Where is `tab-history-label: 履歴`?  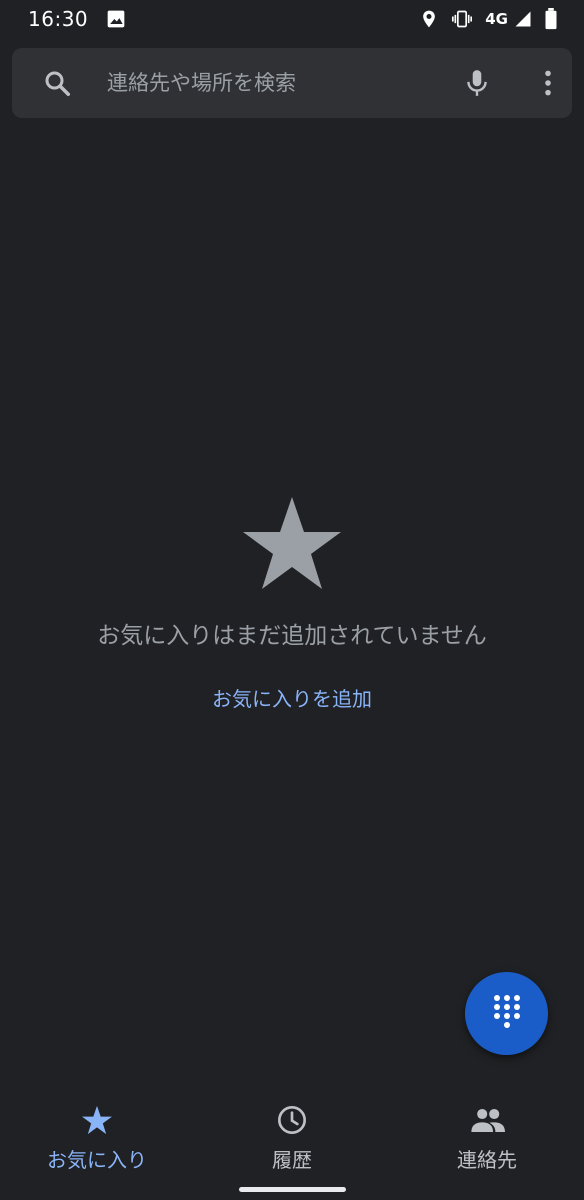 tab-history-label: 履歴 is located at coordinates (292, 1160).